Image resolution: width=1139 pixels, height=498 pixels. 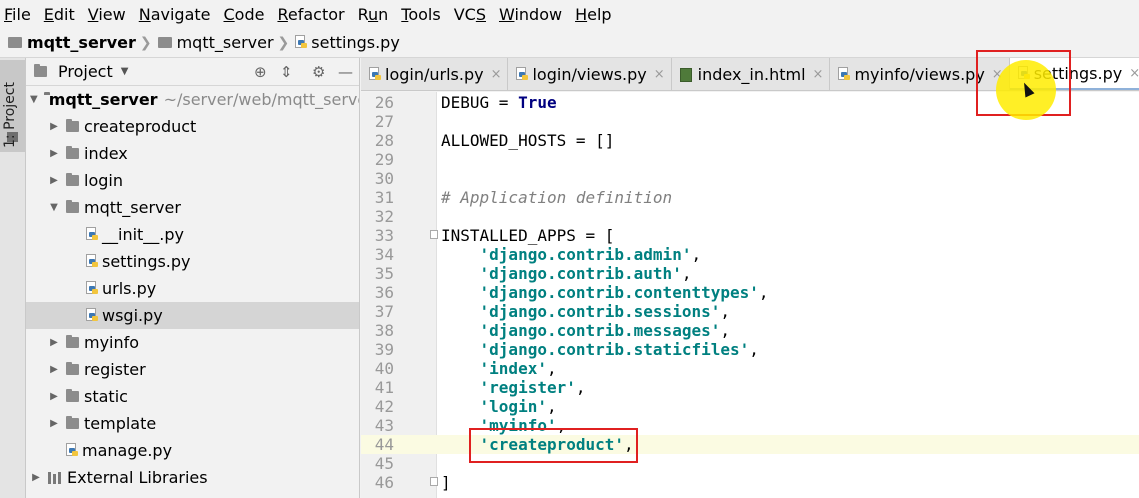 What do you see at coordinates (537, 102) in the screenshot?
I see `code-token: True` at bounding box center [537, 102].